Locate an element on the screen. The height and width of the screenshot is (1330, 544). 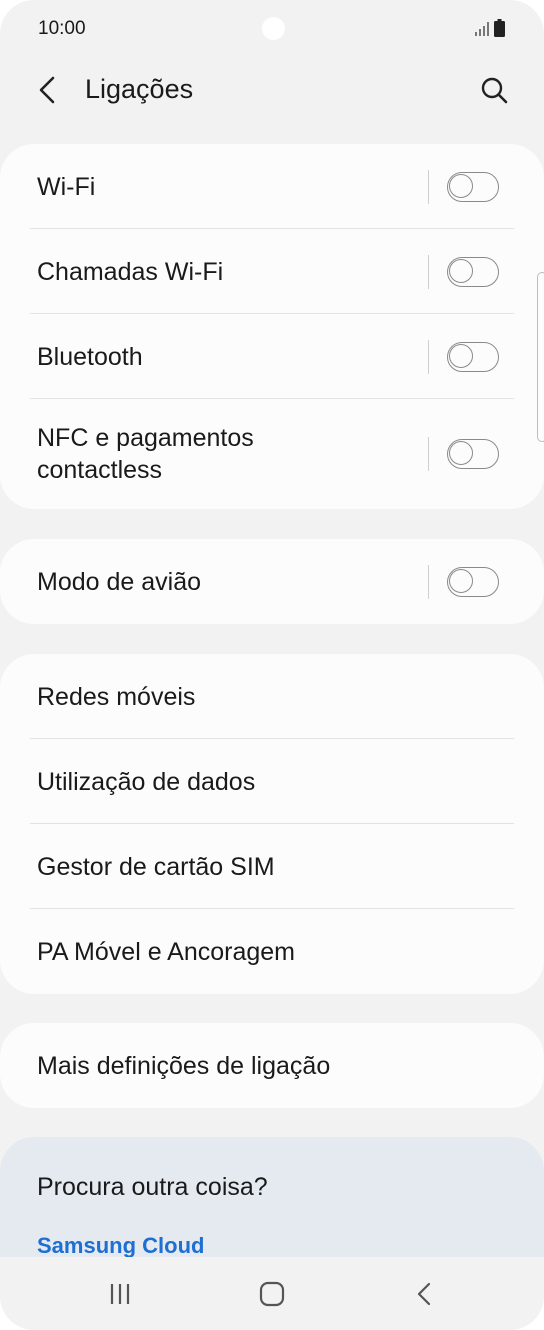
wifi-row: Wi-Fi is located at coordinates (272, 186).